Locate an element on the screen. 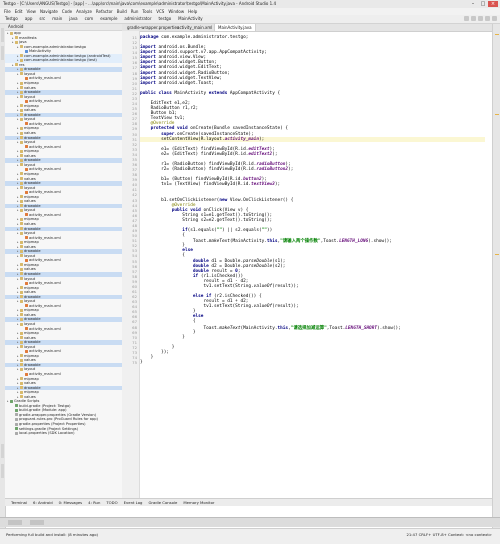 The image size is (500, 544). editor-tab: activity_main.xml is located at coordinates (194, 27).